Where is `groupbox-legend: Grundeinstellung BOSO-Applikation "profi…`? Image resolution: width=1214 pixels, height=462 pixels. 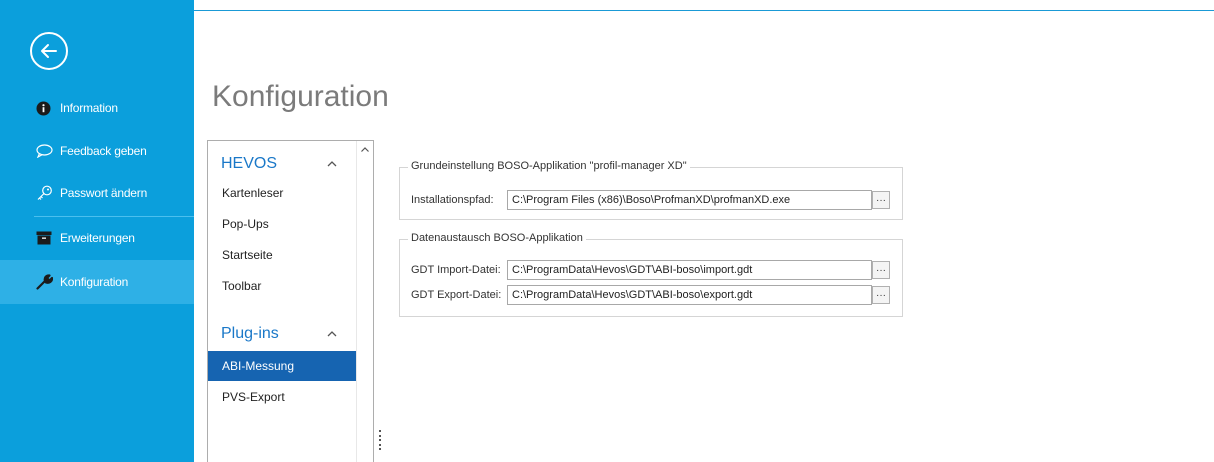 groupbox-legend: Grundeinstellung BOSO-Applikation "profi… is located at coordinates (549, 166).